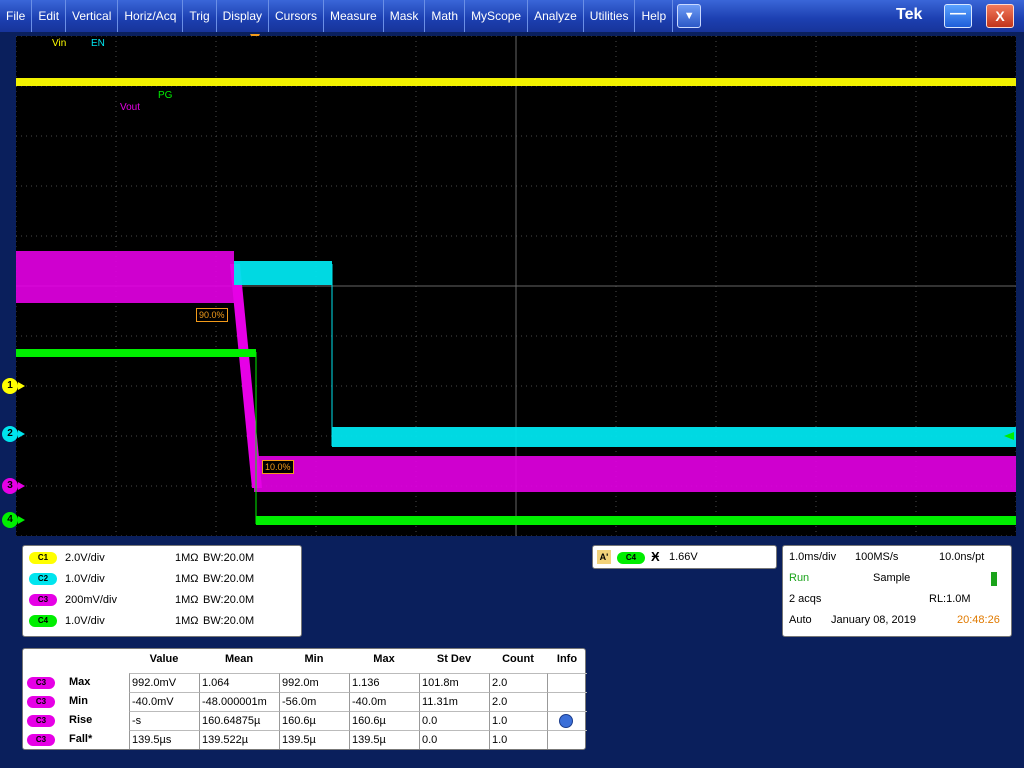  I want to click on menu-vertical: Vertical, so click(92, 16).